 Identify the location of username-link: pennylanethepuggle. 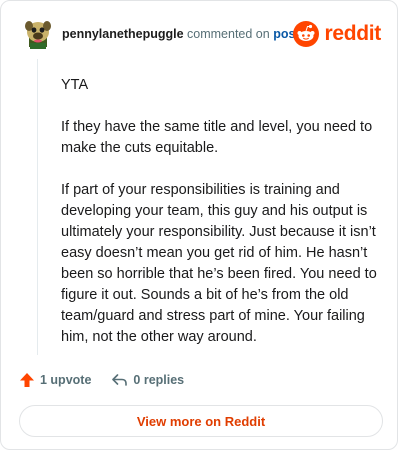
(123, 34).